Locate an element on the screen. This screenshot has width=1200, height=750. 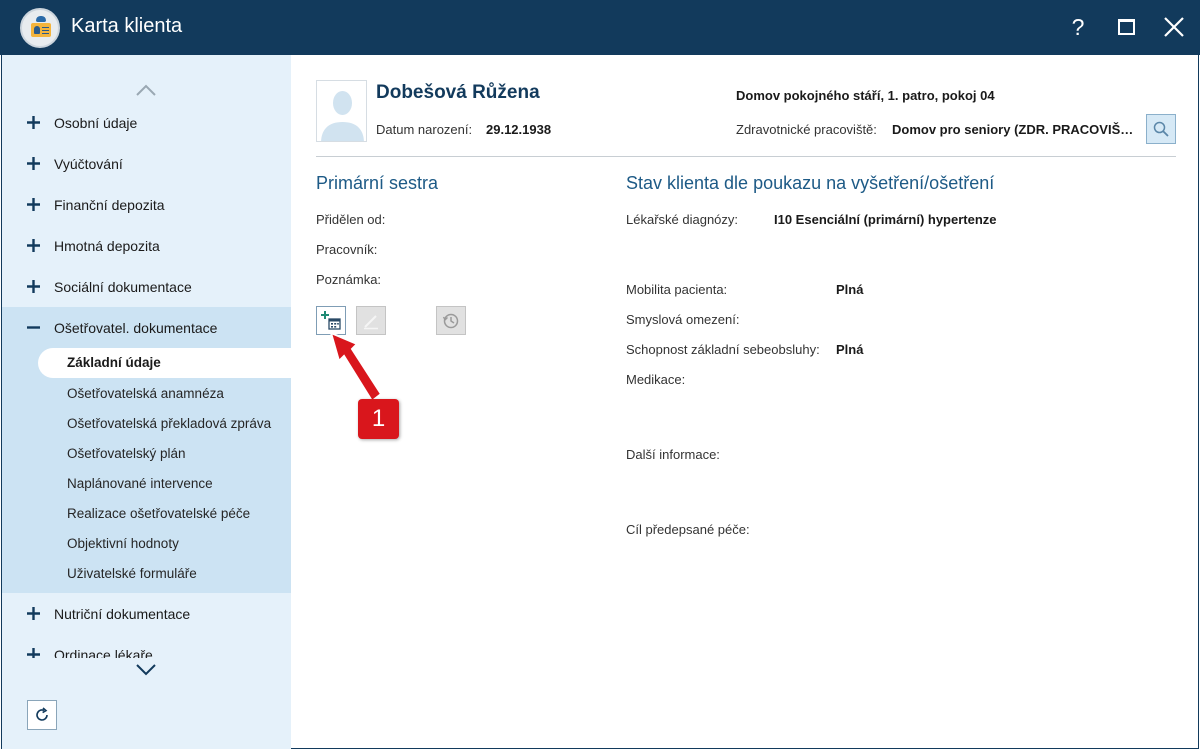
person-silhouette-icon is located at coordinates (342, 116).